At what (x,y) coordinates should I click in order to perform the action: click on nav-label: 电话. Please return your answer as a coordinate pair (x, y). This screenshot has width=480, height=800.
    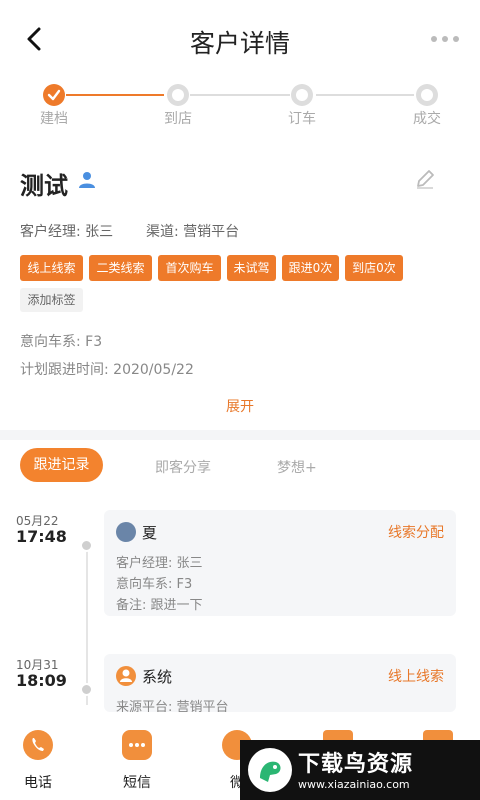
    Looking at the image, I should click on (38, 783).